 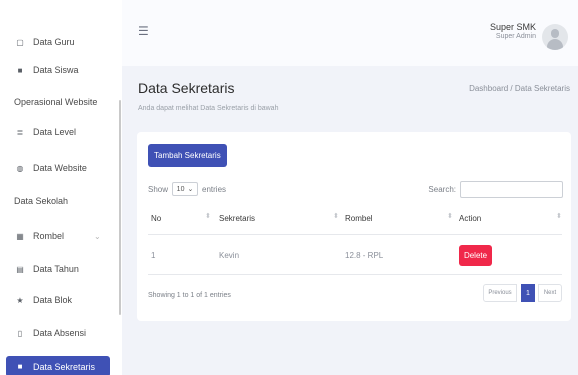 What do you see at coordinates (20, 42) in the screenshot?
I see `document-icon: ▢` at bounding box center [20, 42].